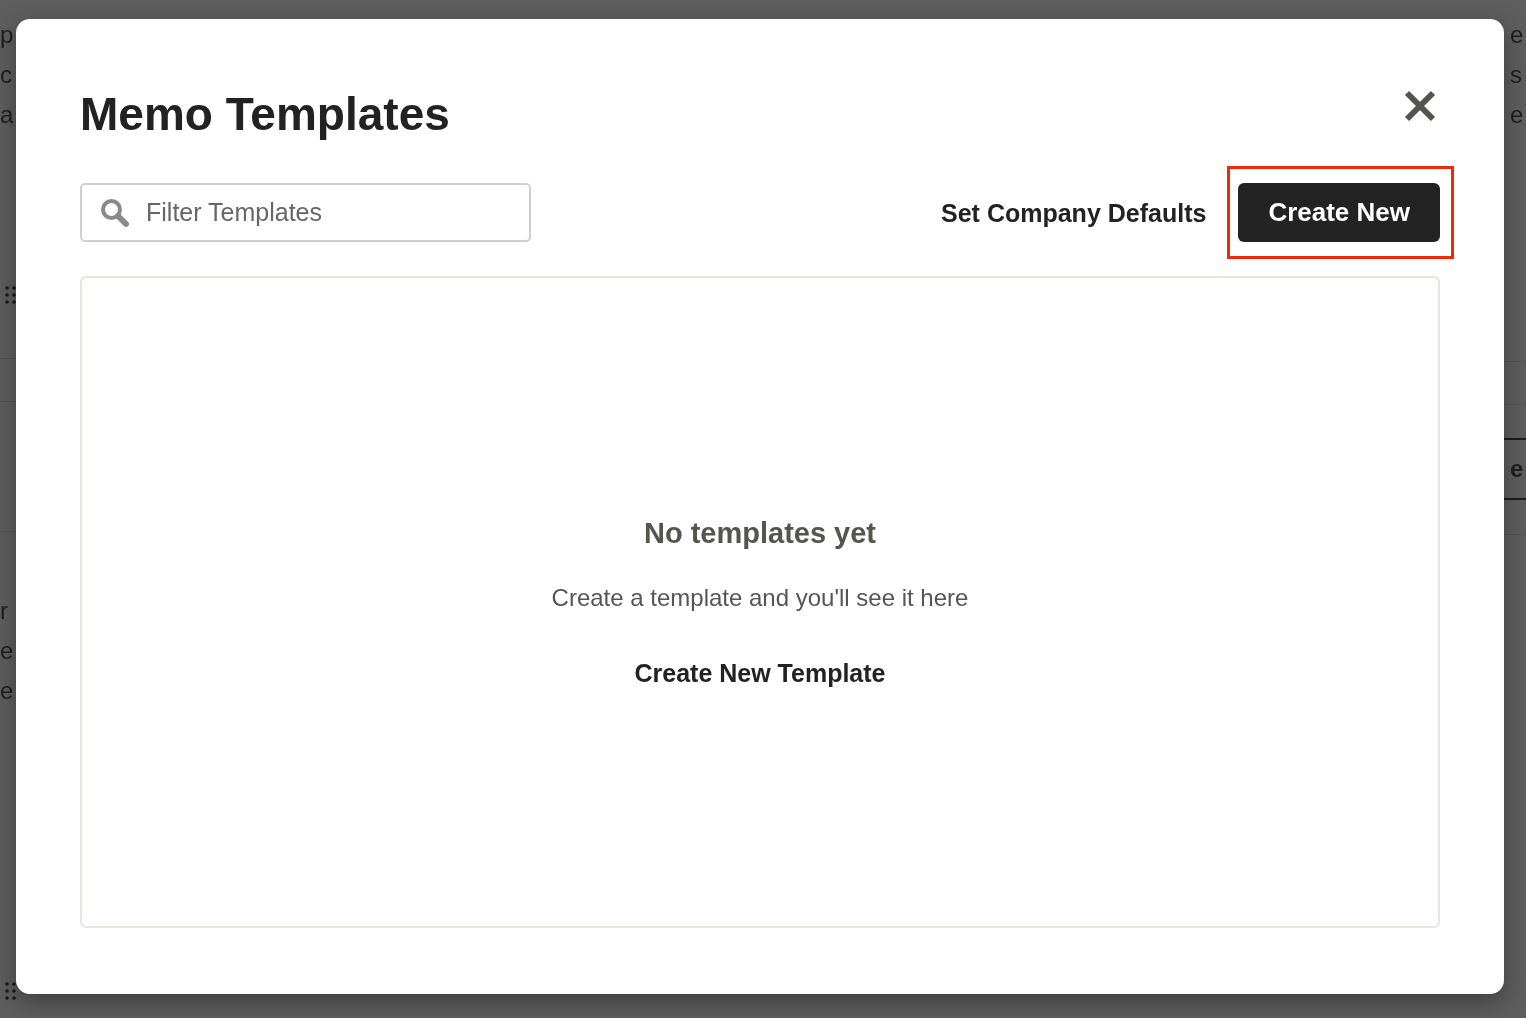 Image resolution: width=1526 pixels, height=1018 pixels. What do you see at coordinates (265, 114) in the screenshot?
I see `dialog-title: Memo Templates` at bounding box center [265, 114].